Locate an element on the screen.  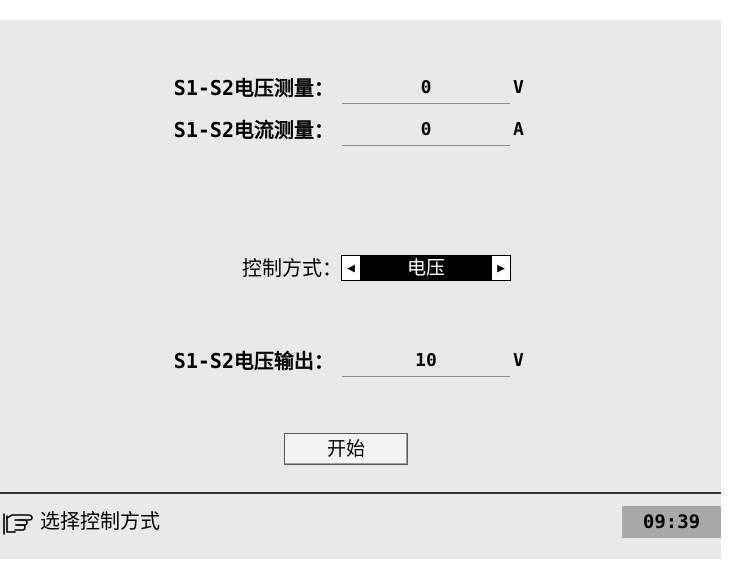
control-mode-label: 控制方式： is located at coordinates (292, 268).